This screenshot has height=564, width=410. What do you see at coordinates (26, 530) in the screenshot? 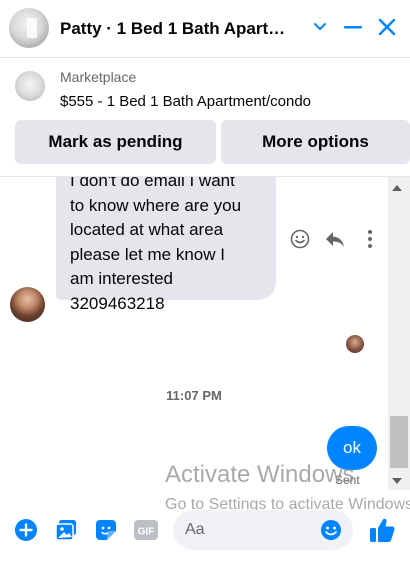
I see `plus-icon` at bounding box center [26, 530].